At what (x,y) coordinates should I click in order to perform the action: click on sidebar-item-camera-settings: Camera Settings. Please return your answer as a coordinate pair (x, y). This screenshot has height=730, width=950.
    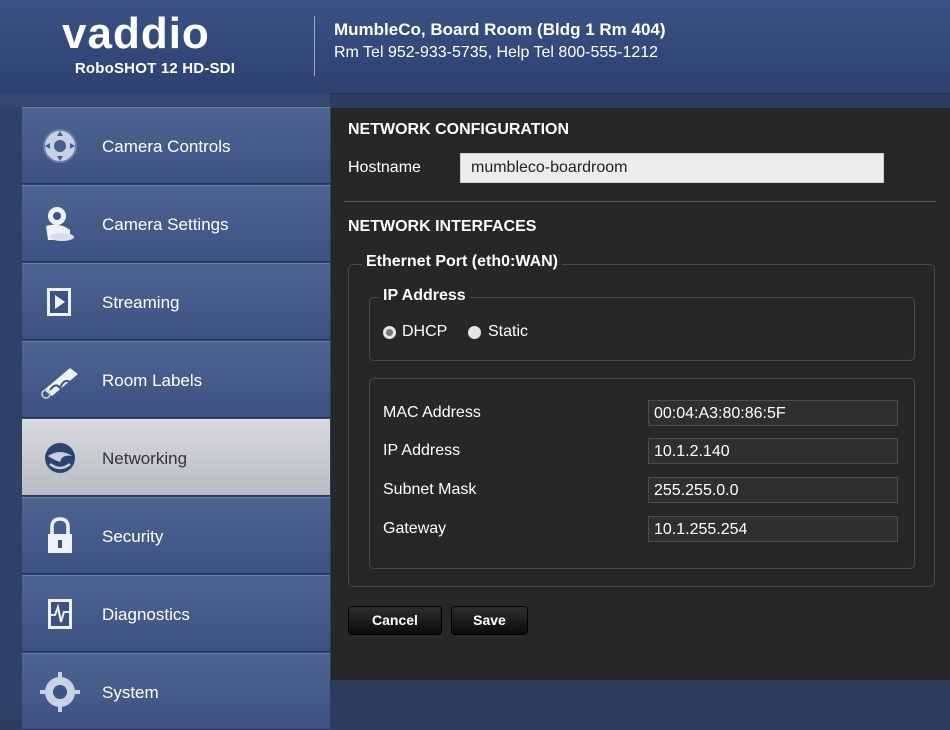
    Looking at the image, I should click on (176, 223).